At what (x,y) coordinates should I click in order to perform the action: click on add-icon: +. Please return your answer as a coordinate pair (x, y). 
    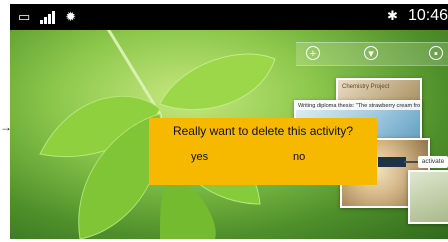
    Looking at the image, I should click on (313, 53).